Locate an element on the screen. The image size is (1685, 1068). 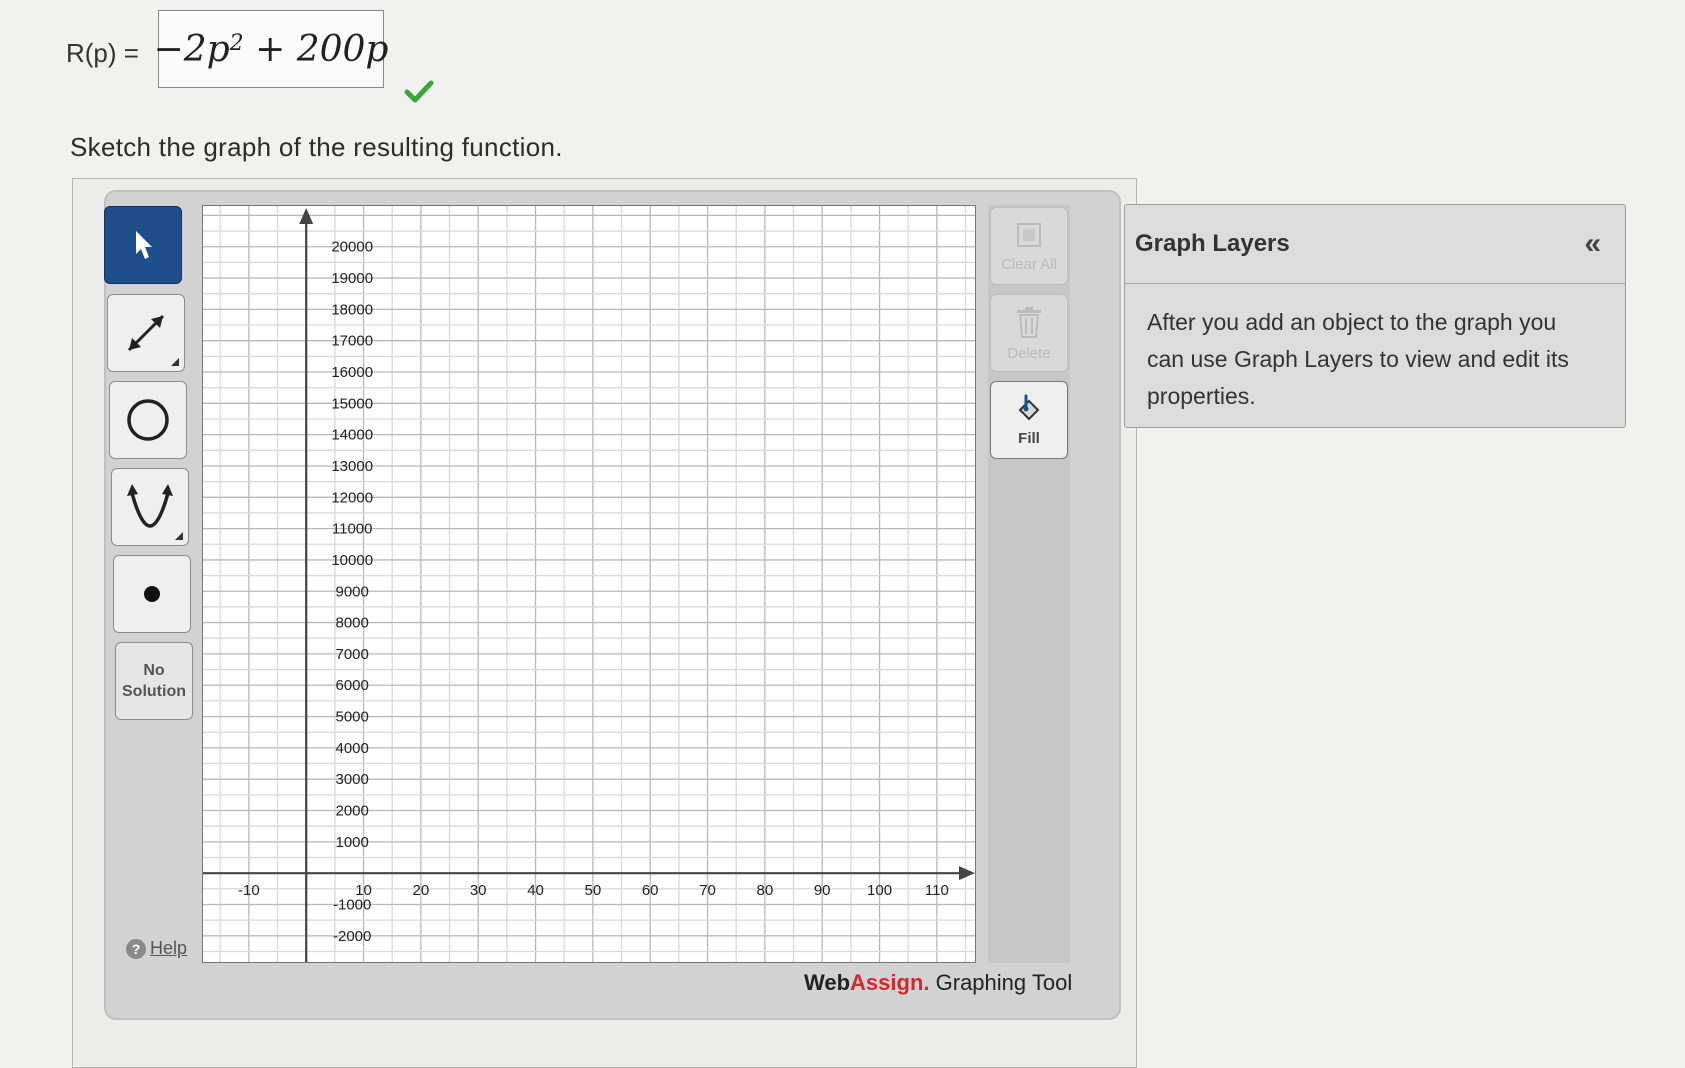
brand-web: Web is located at coordinates (827, 982).